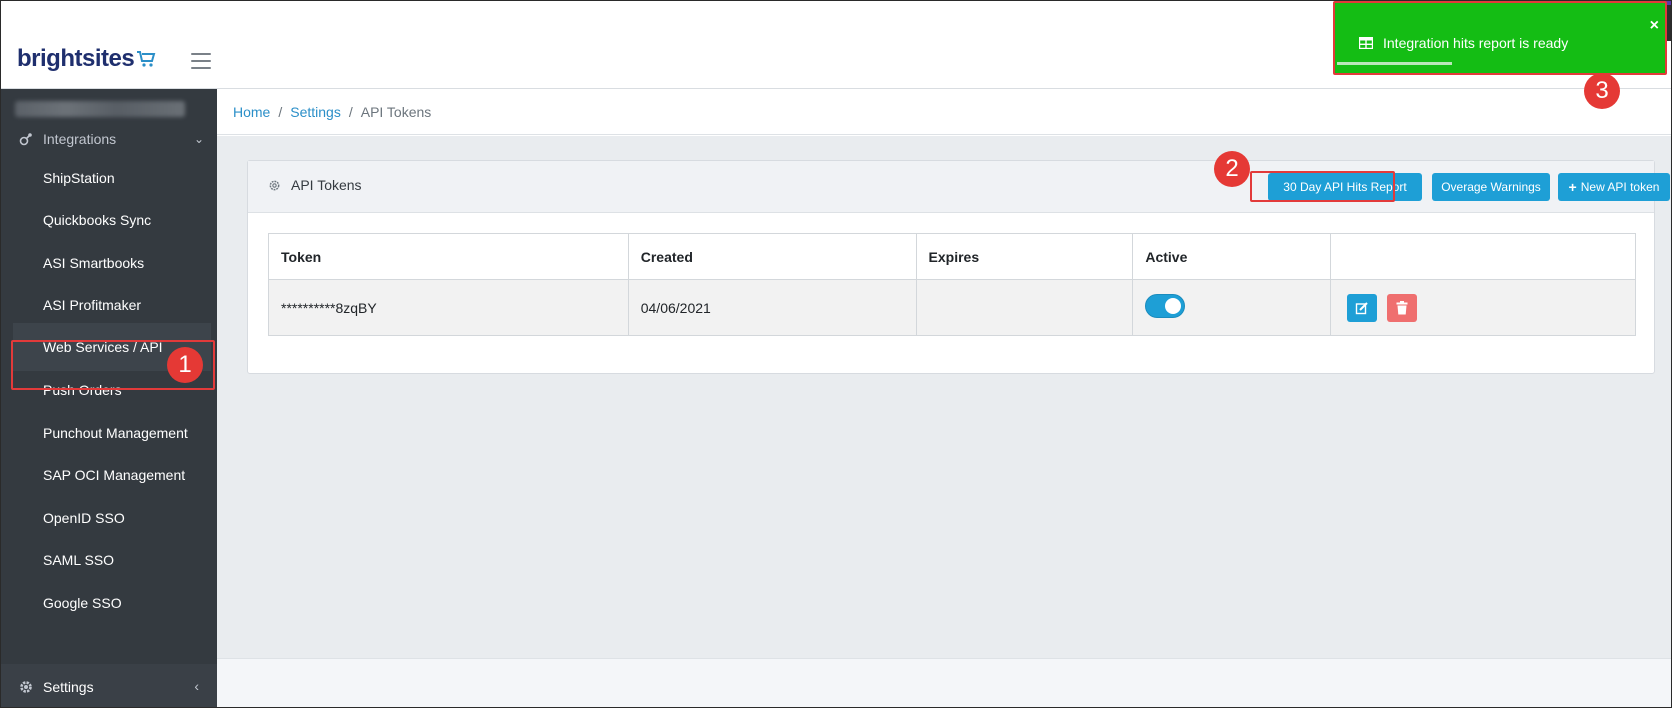 Image resolution: width=1672 pixels, height=708 pixels. Describe the element at coordinates (772, 307) in the screenshot. I see `created-cell: 04/06/2021` at that location.